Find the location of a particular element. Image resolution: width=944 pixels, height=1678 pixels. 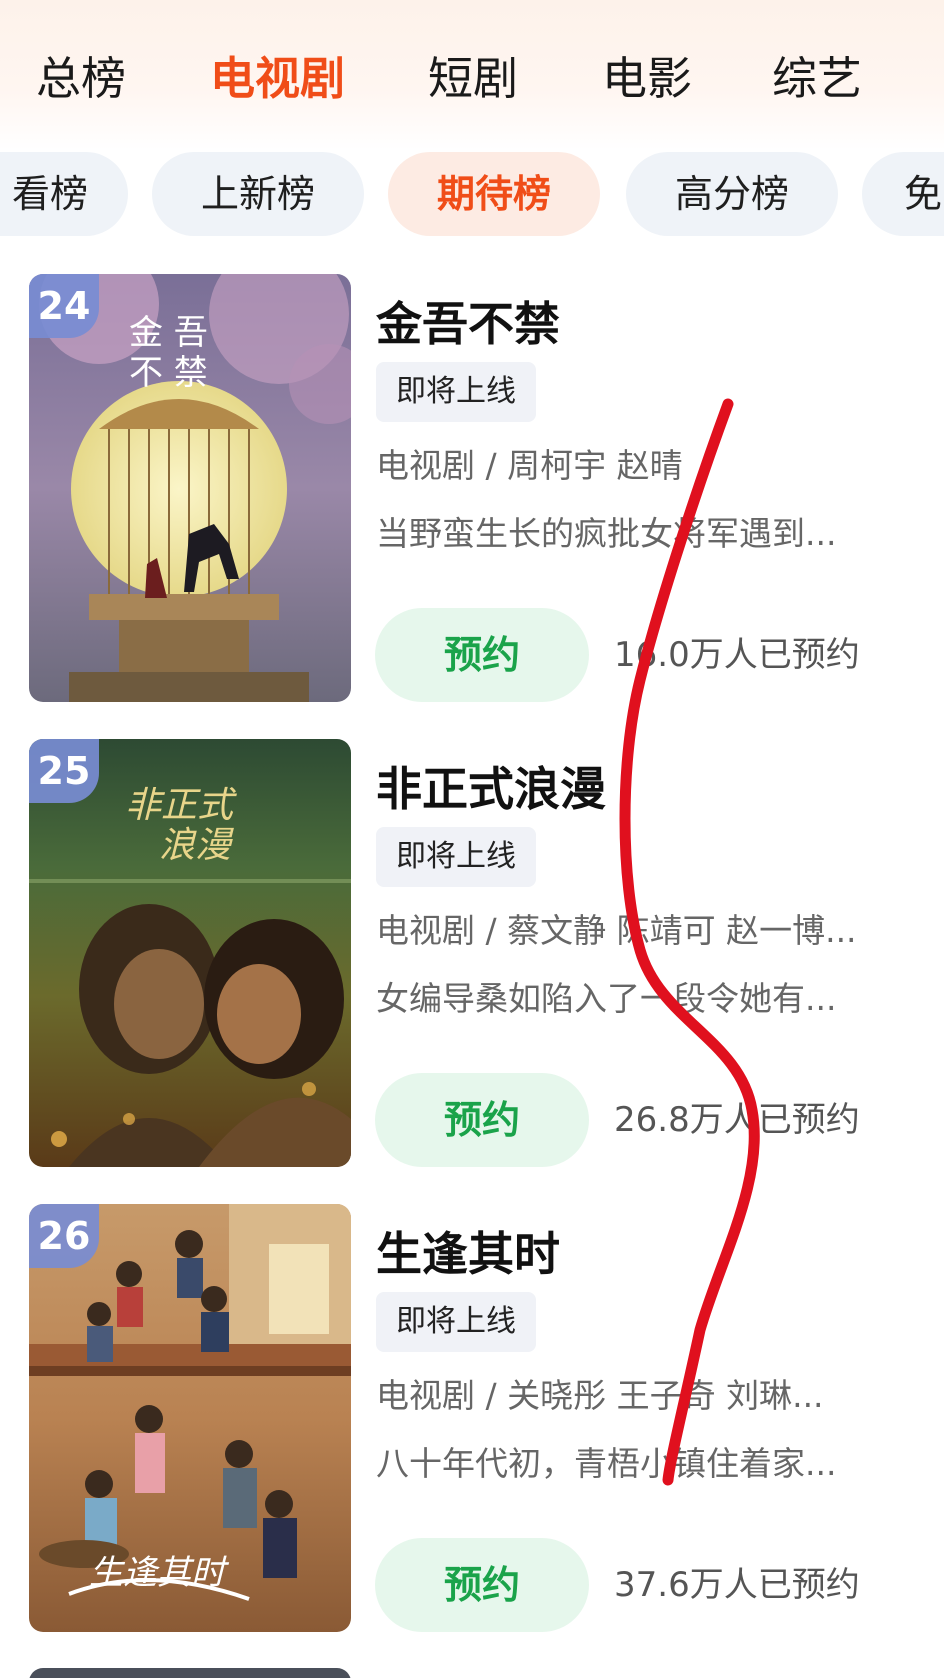

chip-anticipated-ranking: 期待榜 is located at coordinates (494, 194).